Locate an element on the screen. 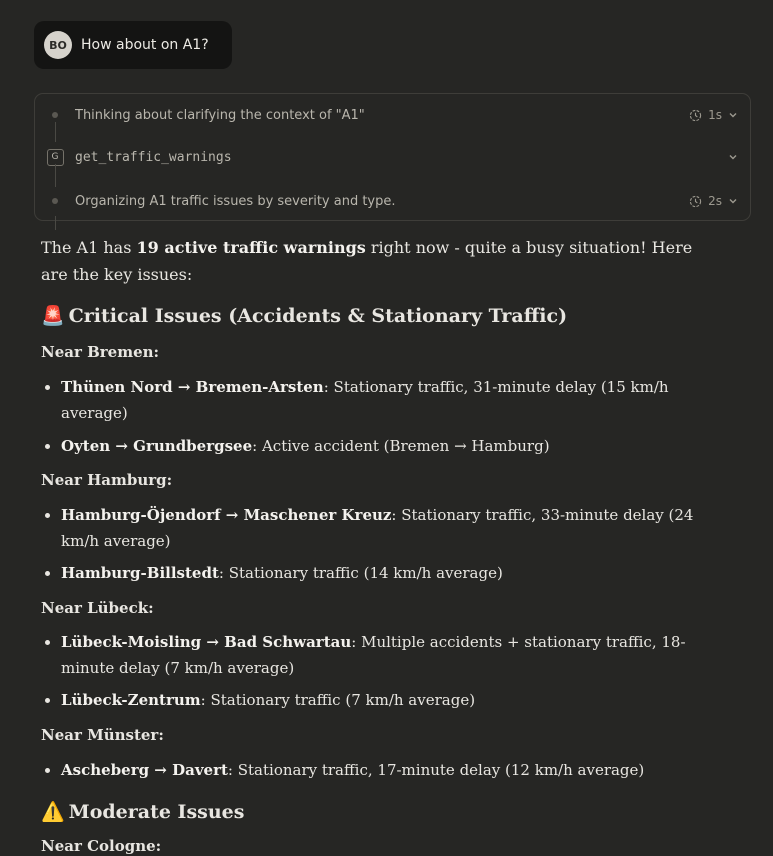 The height and width of the screenshot is (856, 773). group-title: Near Münster: is located at coordinates (102, 735).